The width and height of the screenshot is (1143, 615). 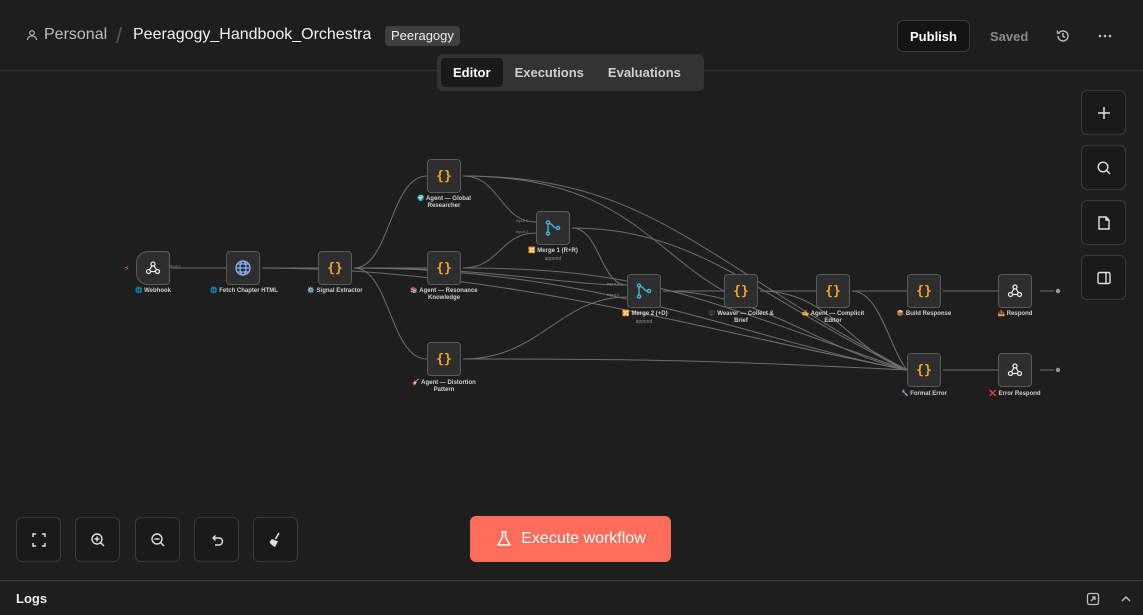 What do you see at coordinates (1093, 599) in the screenshot?
I see `pop-out-icon` at bounding box center [1093, 599].